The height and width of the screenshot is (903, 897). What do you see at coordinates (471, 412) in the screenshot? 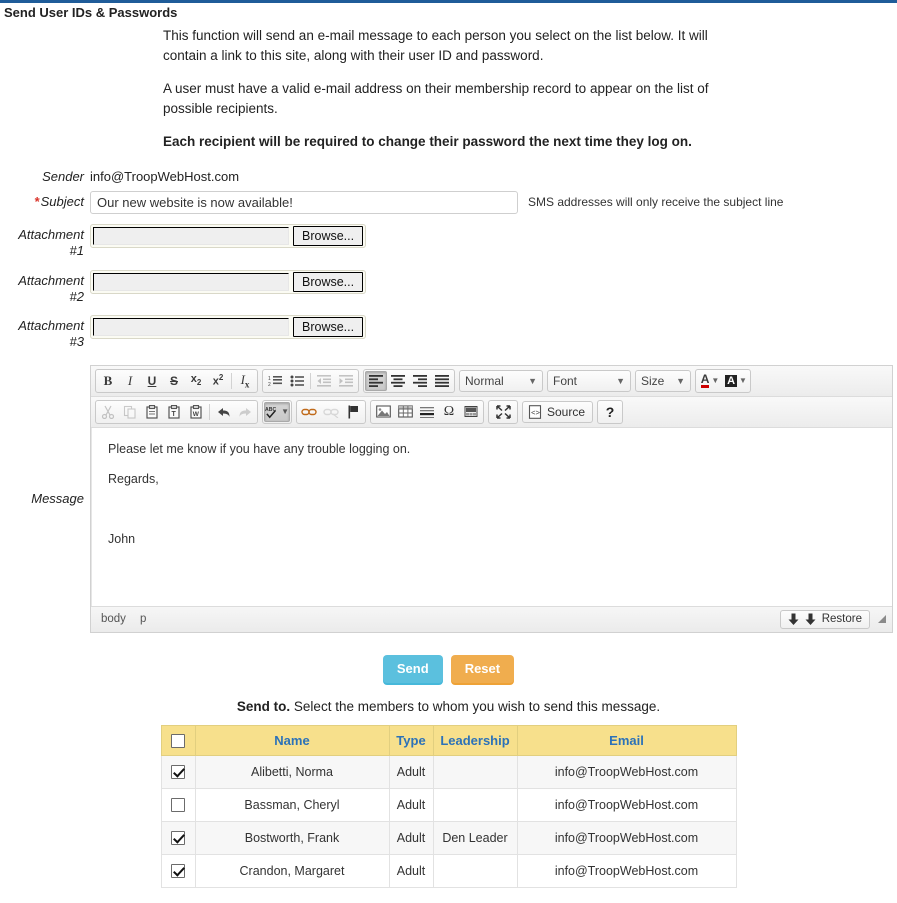
I see `youtube-icon` at bounding box center [471, 412].